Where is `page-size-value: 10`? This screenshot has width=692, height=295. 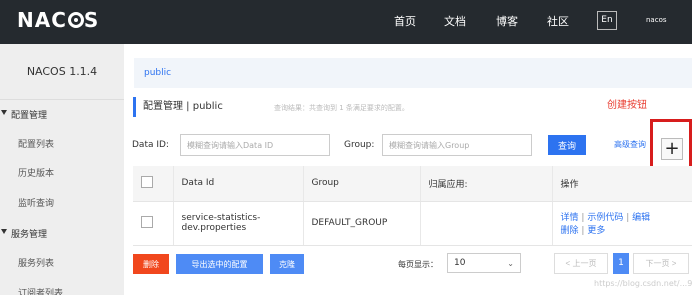 page-size-value: 10 is located at coordinates (460, 263).